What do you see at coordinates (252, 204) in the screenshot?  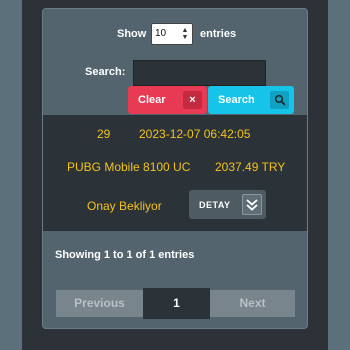 I see `double-chevron-down-icon` at bounding box center [252, 204].